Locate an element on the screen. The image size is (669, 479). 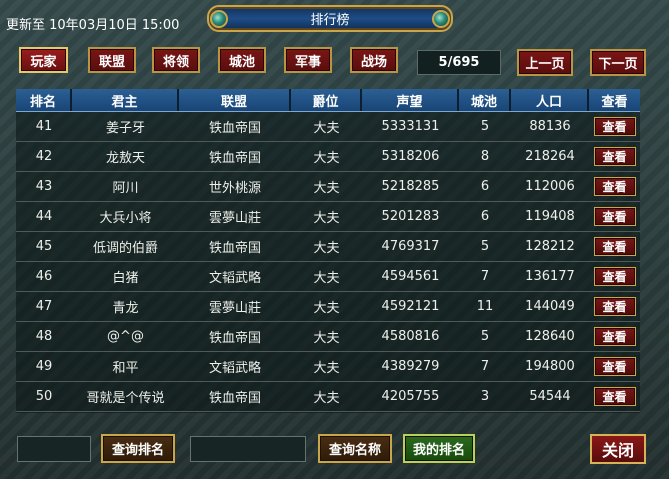
column-header-title: 爵位 is located at coordinates (326, 100).